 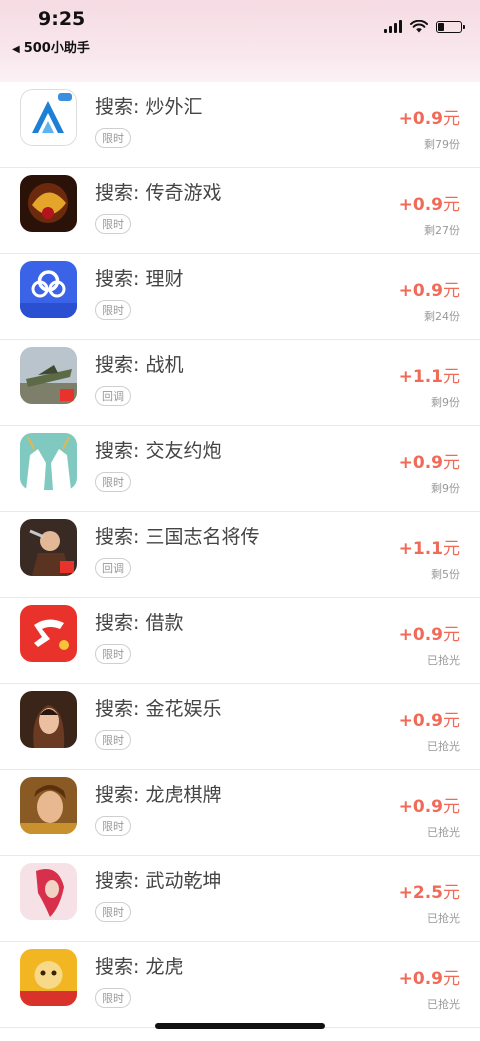 What do you see at coordinates (427, 377) in the screenshot?
I see `reward-amount: 1.1` at bounding box center [427, 377].